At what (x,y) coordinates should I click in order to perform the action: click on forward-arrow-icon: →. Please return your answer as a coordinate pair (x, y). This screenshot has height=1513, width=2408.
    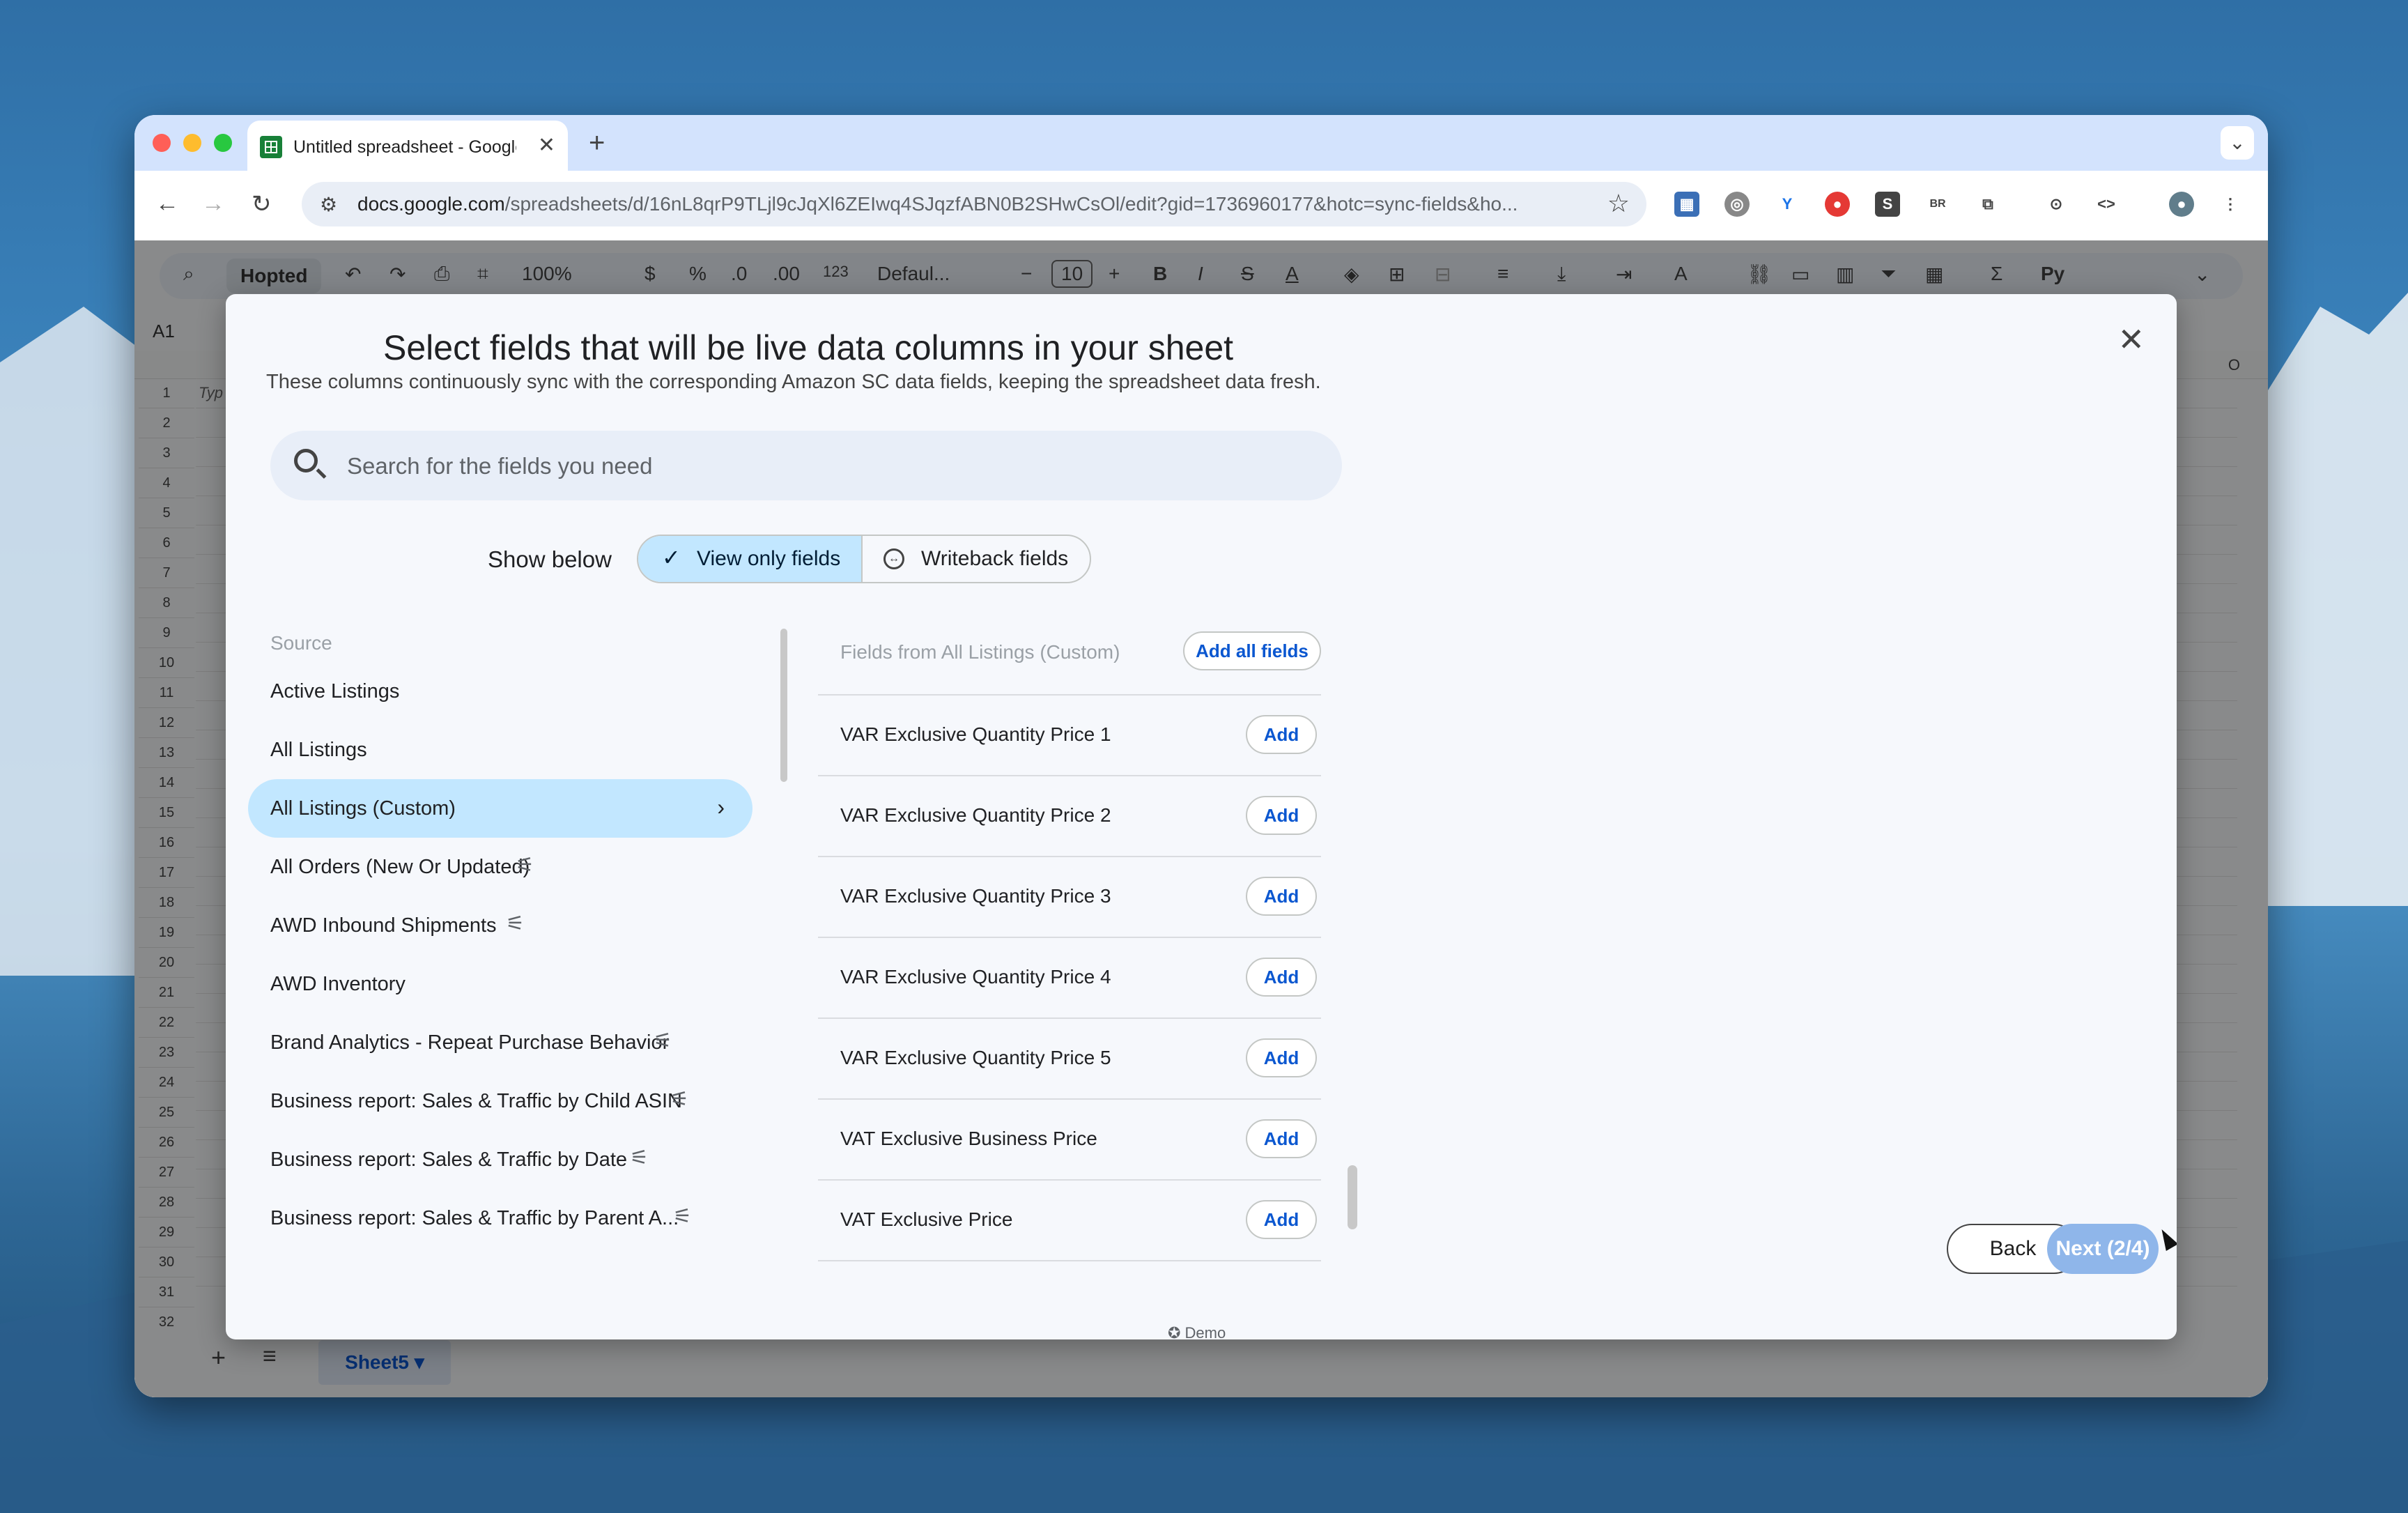
    Looking at the image, I should click on (213, 203).